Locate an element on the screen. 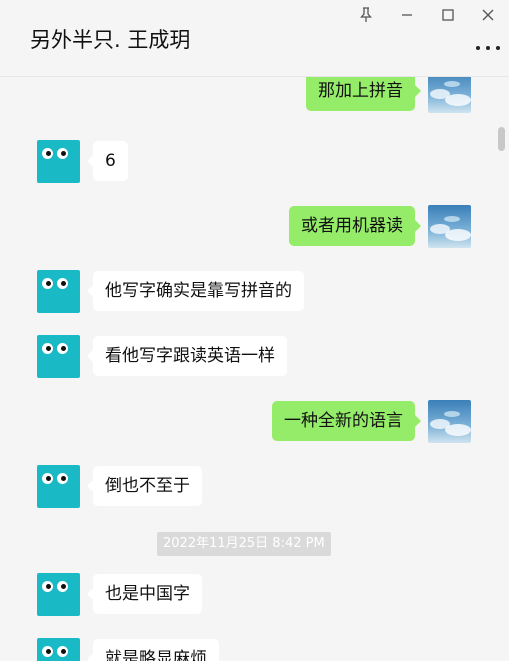 This screenshot has height=661, width=509. maximize-button is located at coordinates (448, 15).